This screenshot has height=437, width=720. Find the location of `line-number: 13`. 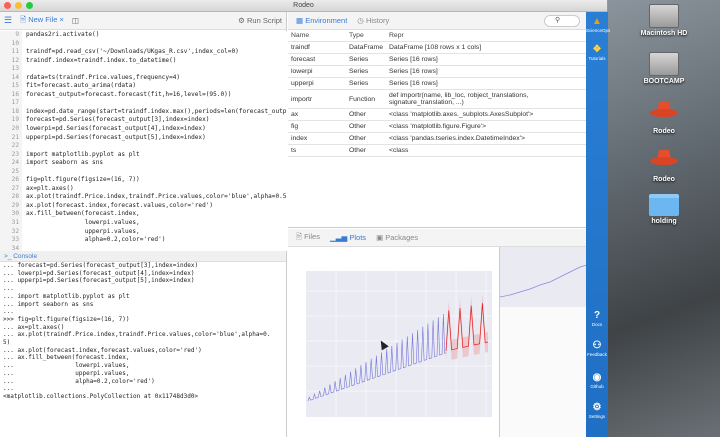

line-number: 13 is located at coordinates (15, 69).